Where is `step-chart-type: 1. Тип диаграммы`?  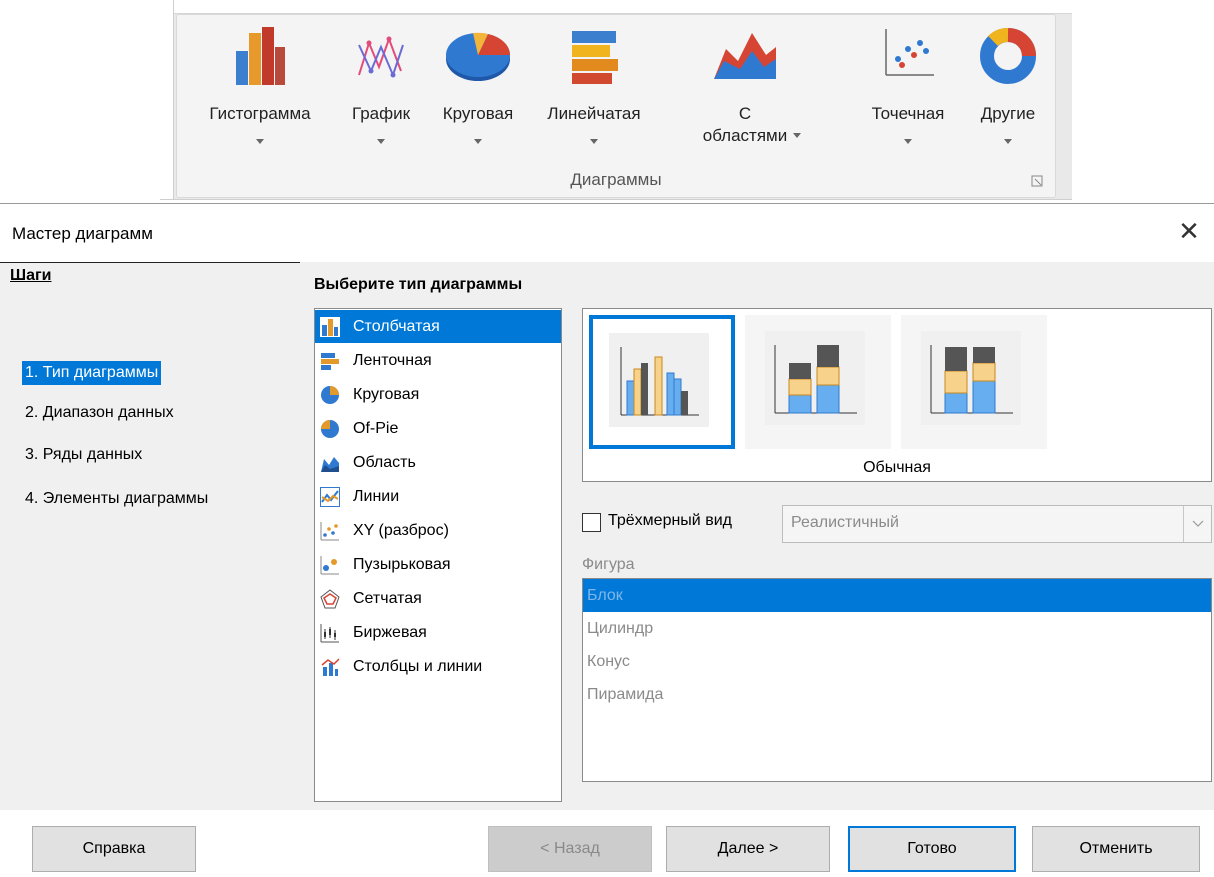 step-chart-type: 1. Тип диаграммы is located at coordinates (92, 373).